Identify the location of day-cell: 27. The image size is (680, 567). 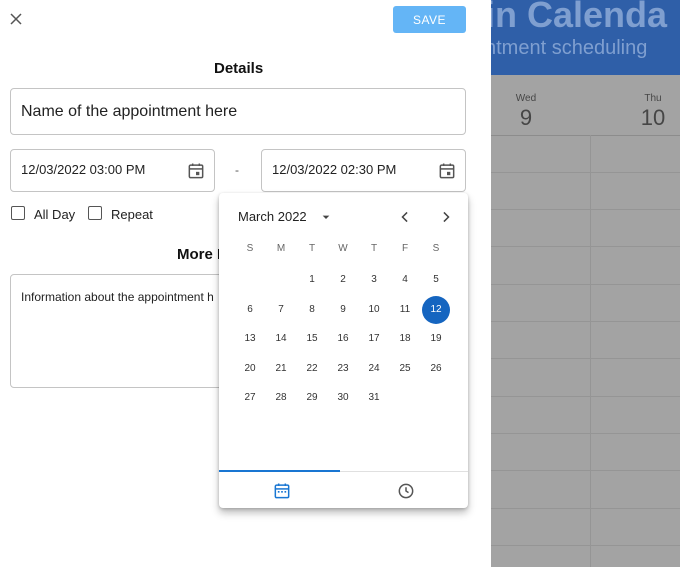
(250, 398).